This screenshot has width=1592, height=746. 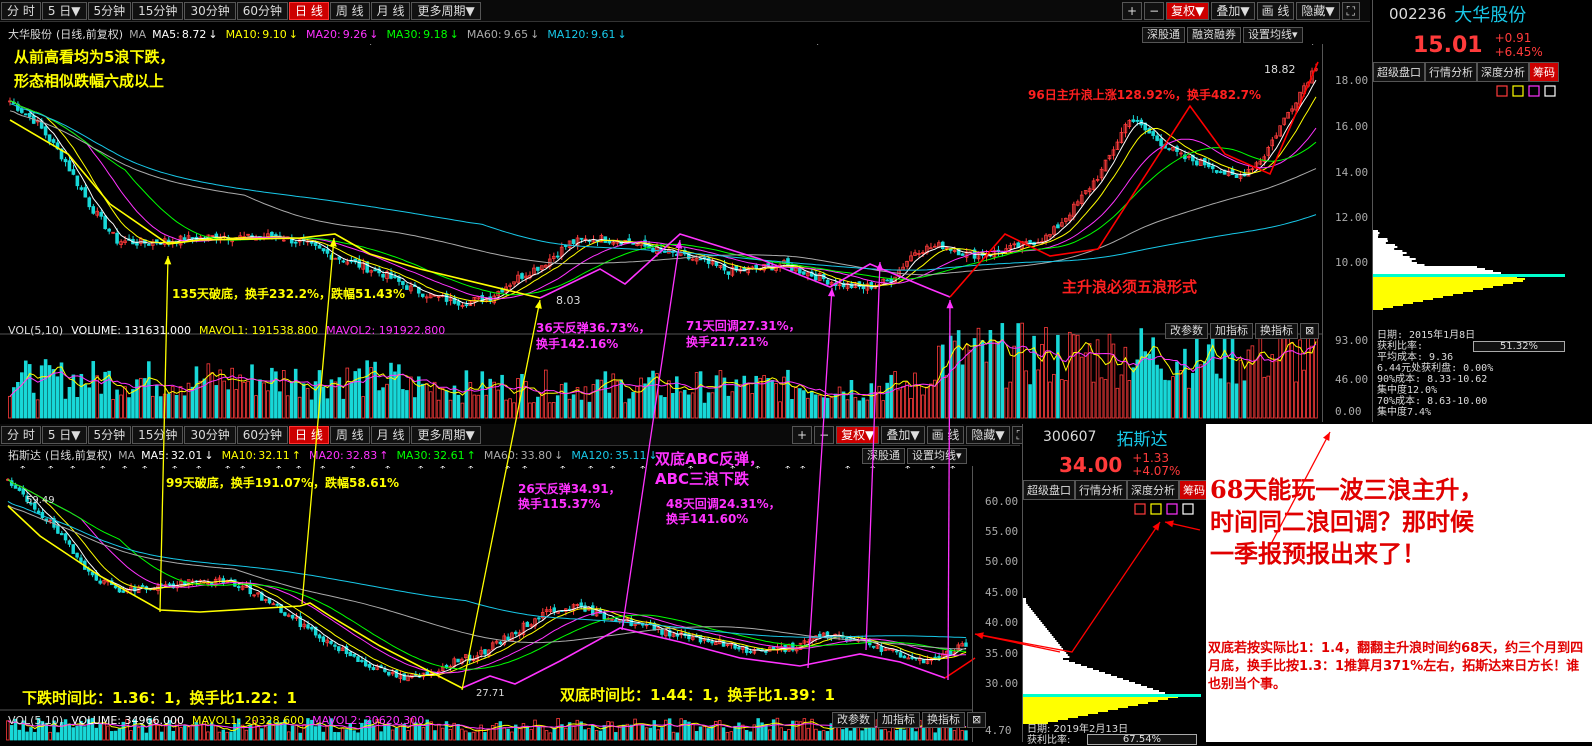 I want to click on top-vol-button-3: ⊠, so click(x=1310, y=331).